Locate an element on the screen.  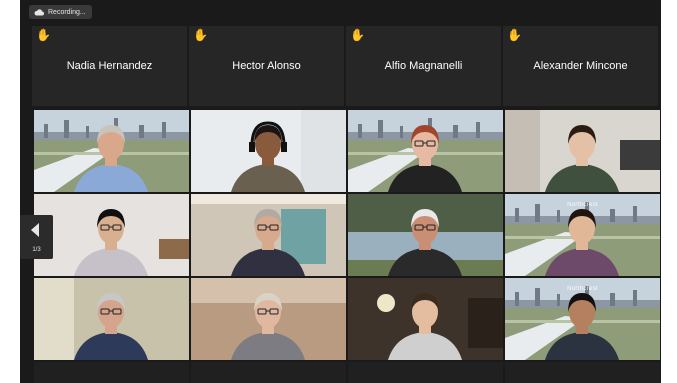
participant-name: Nadia Hernandez is located at coordinates (109, 66).